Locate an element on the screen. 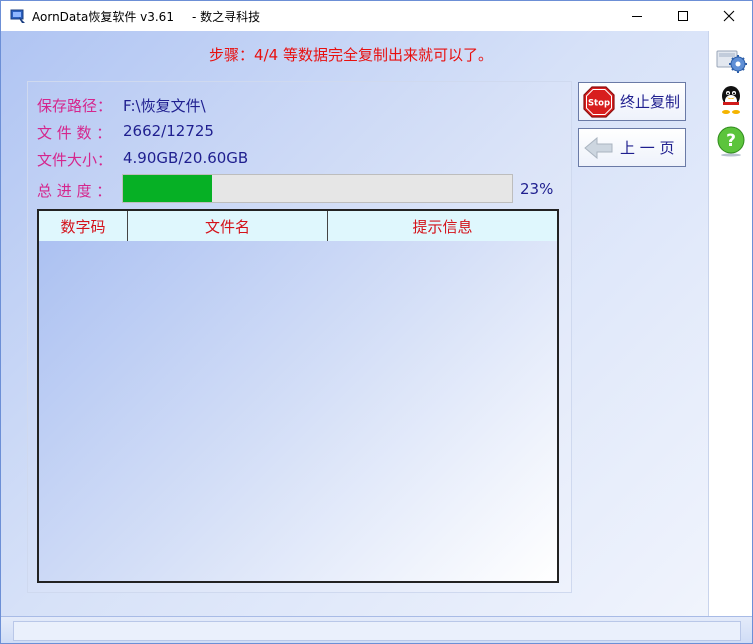 The image size is (753, 644). window-subtitle: - 数之寻科技 is located at coordinates (226, 17).